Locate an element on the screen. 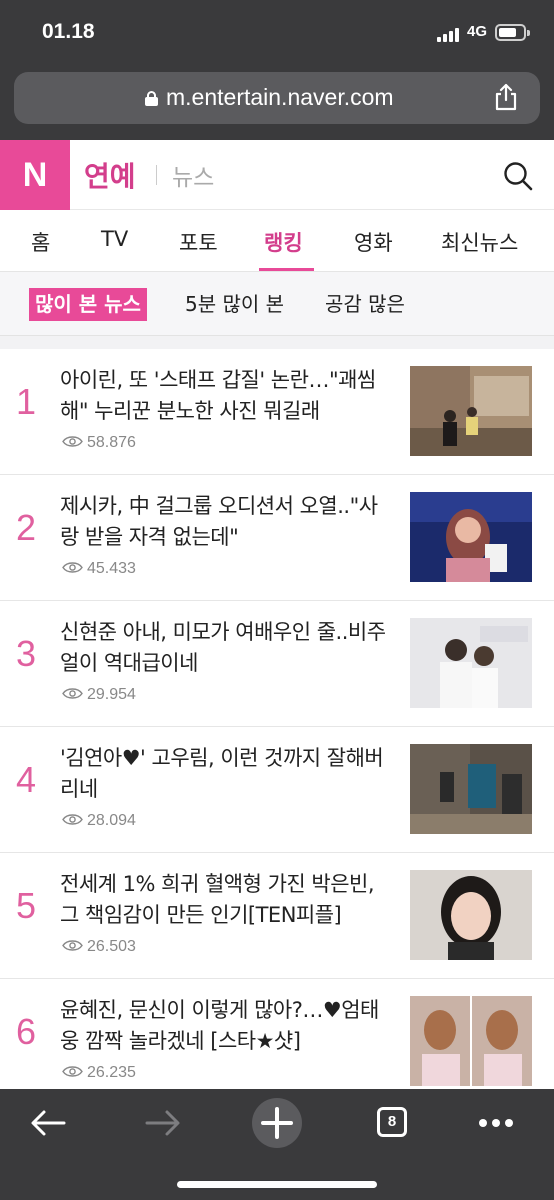 This screenshot has height=1200, width=554. category-tabs: 홈 TV 포토 랭킹 영화 최신뉴스 is located at coordinates (277, 241).